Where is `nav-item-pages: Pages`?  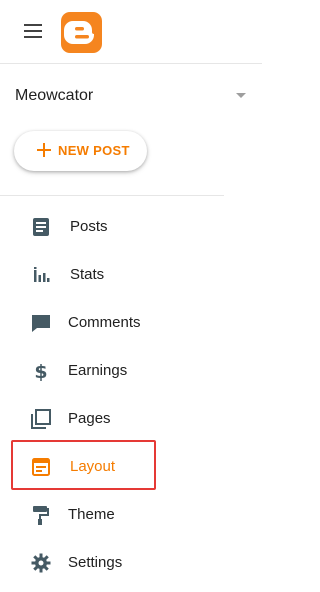
nav-item-pages: Pages is located at coordinates (112, 419).